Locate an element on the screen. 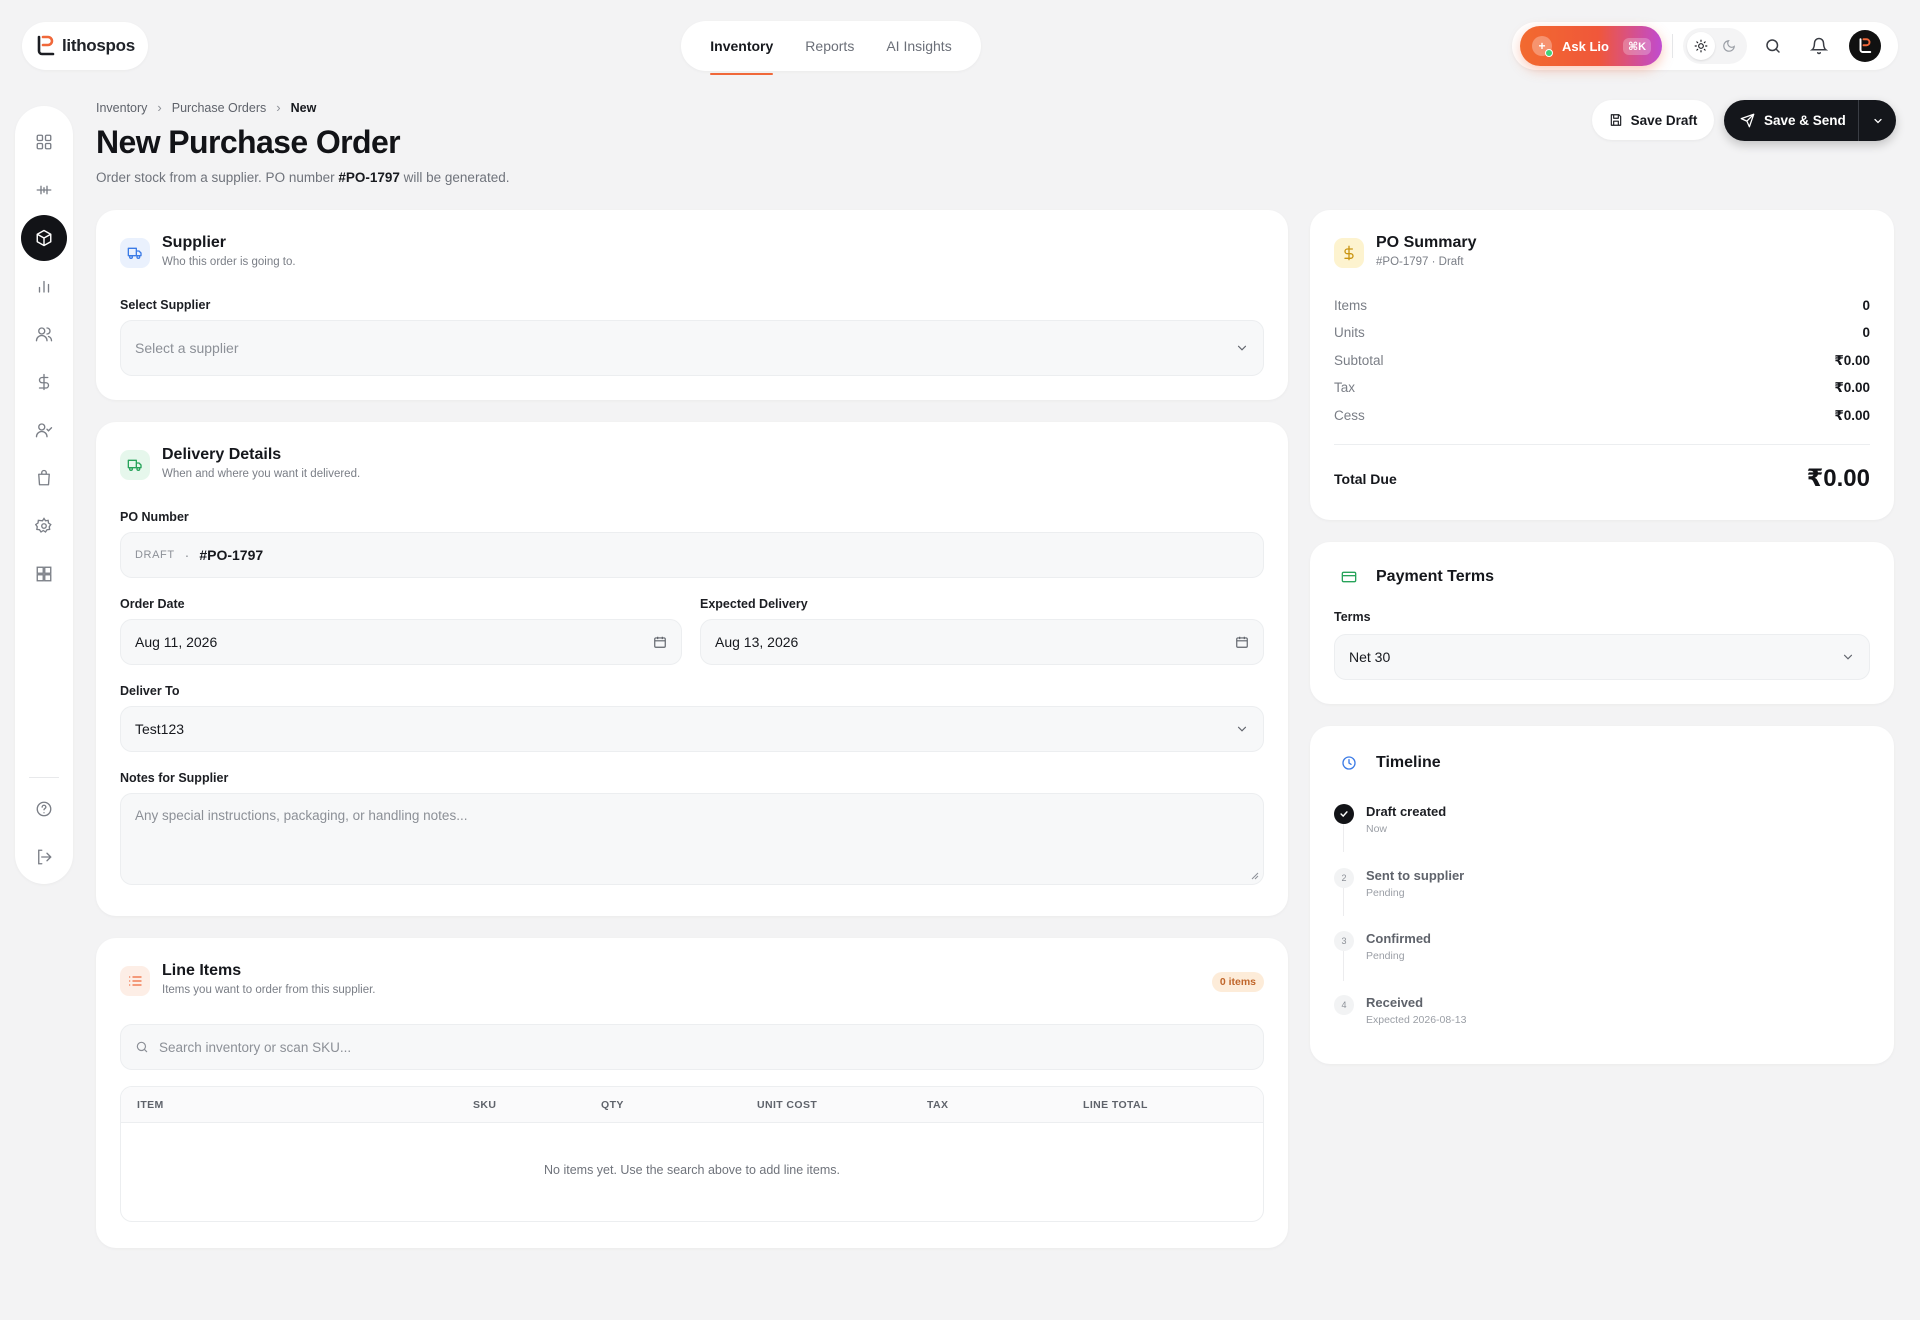 The width and height of the screenshot is (1920, 1320). save-draft-button: Save Draft is located at coordinates (1653, 120).